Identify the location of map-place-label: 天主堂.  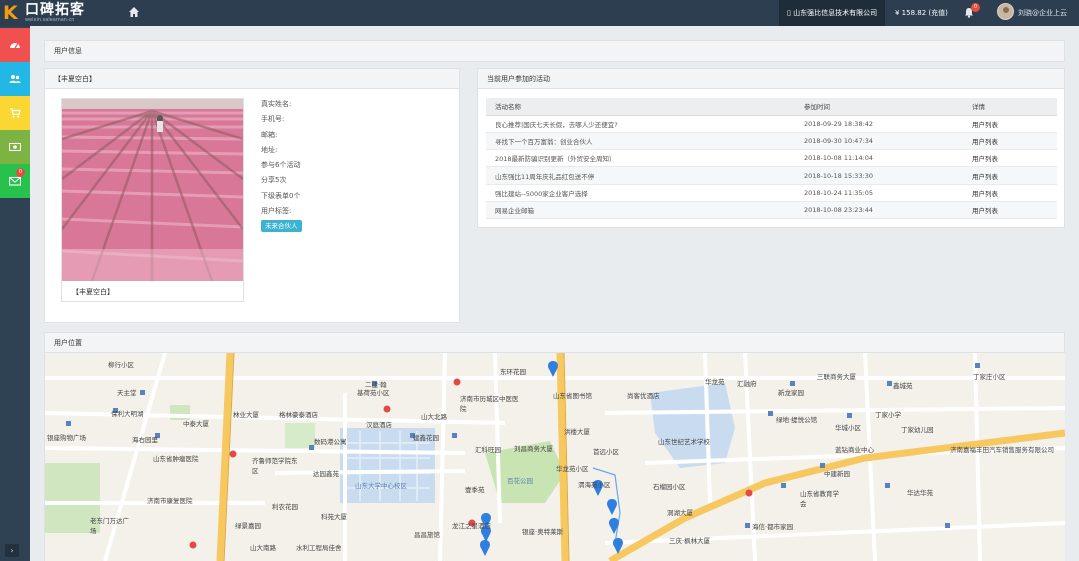
(127, 393).